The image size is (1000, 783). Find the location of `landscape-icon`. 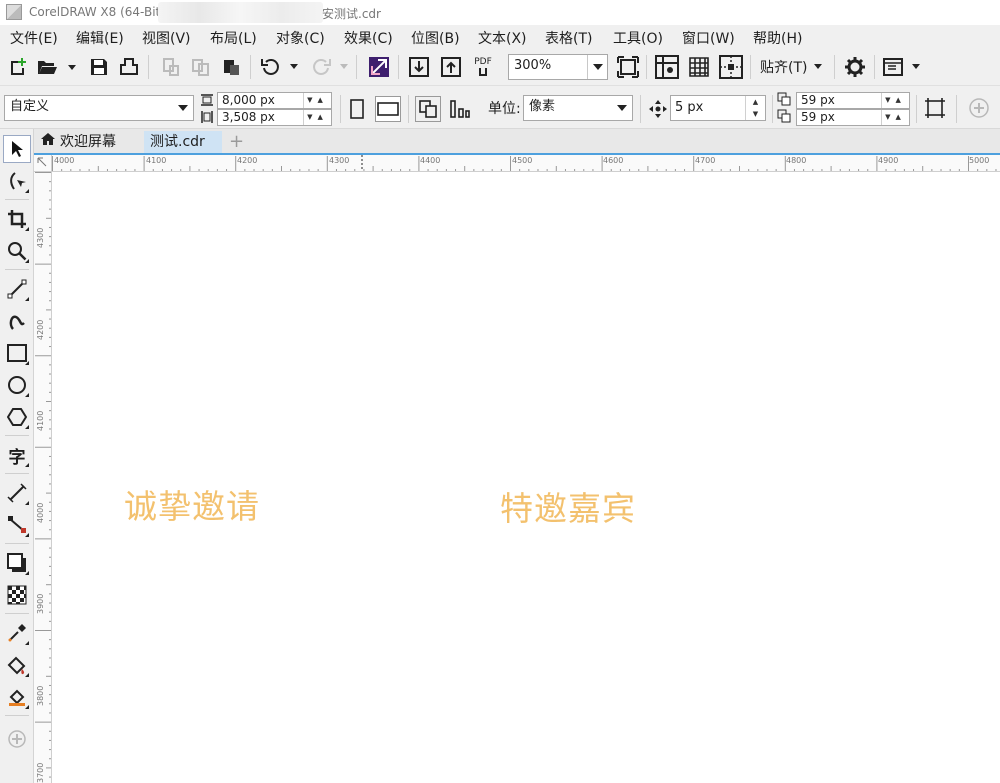

landscape-icon is located at coordinates (388, 109).